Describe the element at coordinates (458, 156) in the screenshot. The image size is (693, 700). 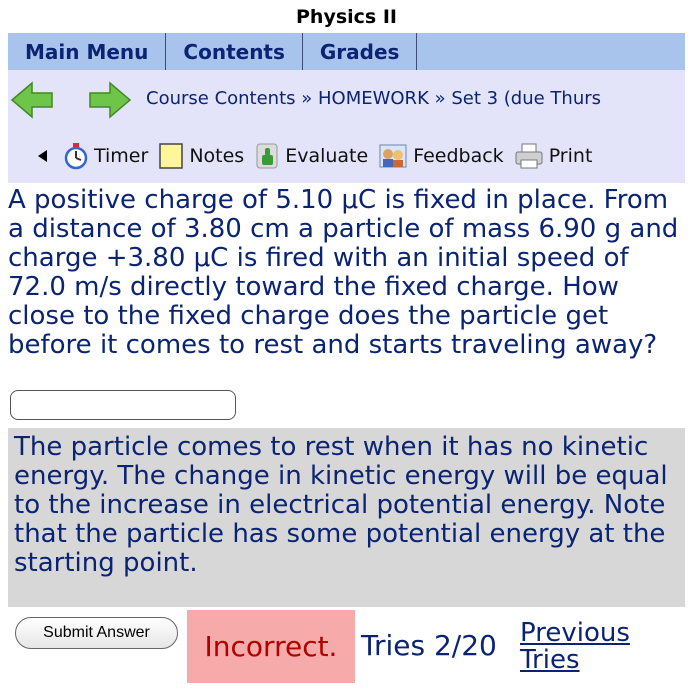
I see `feedback-label: Feedback` at that location.